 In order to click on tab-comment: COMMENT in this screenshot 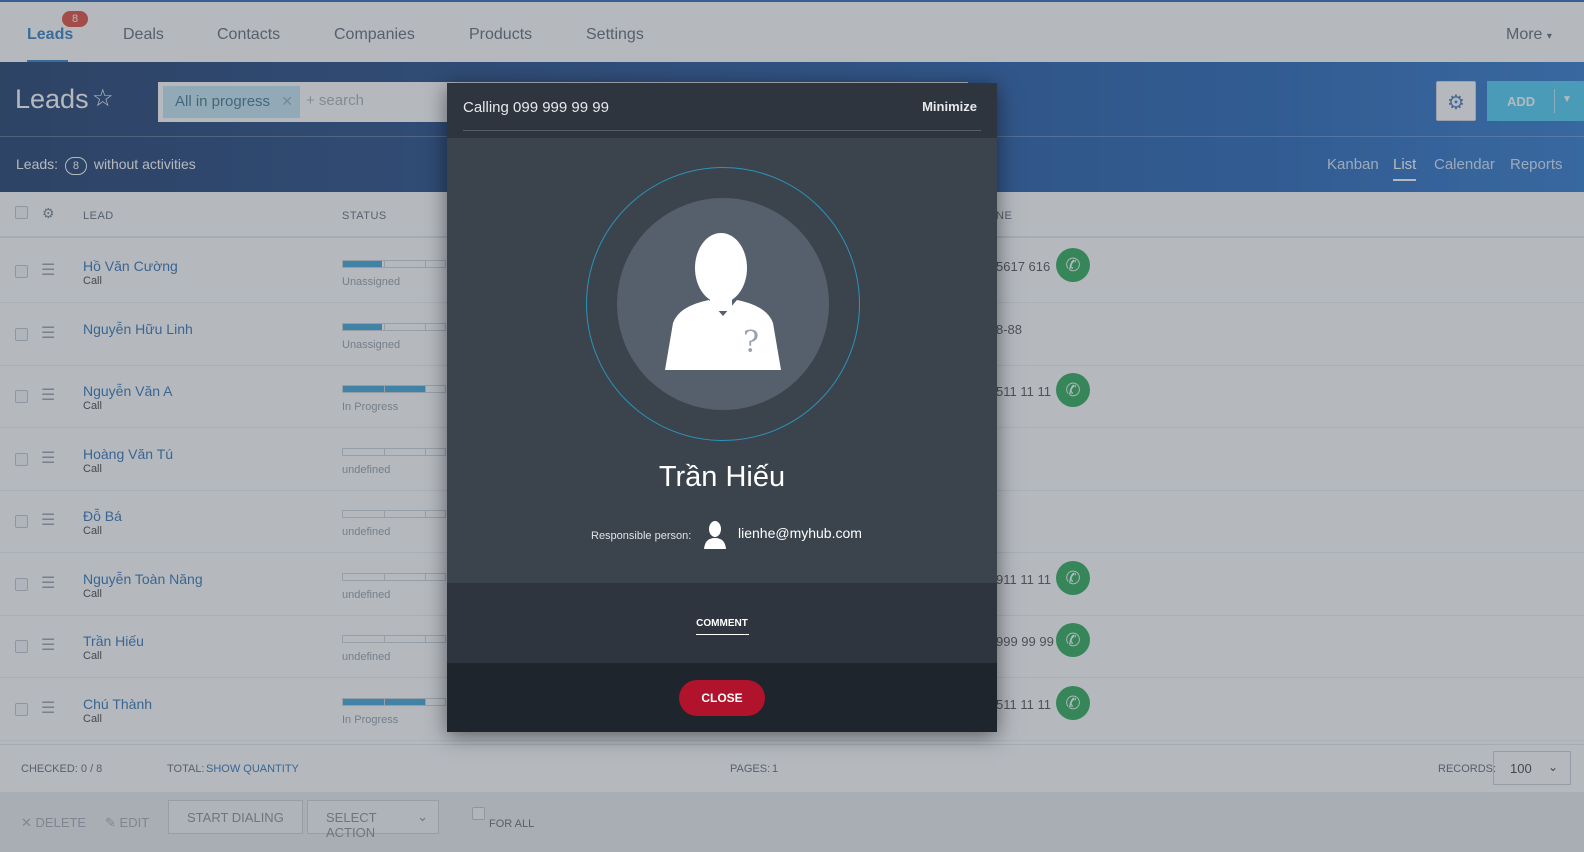, I will do `click(722, 623)`.